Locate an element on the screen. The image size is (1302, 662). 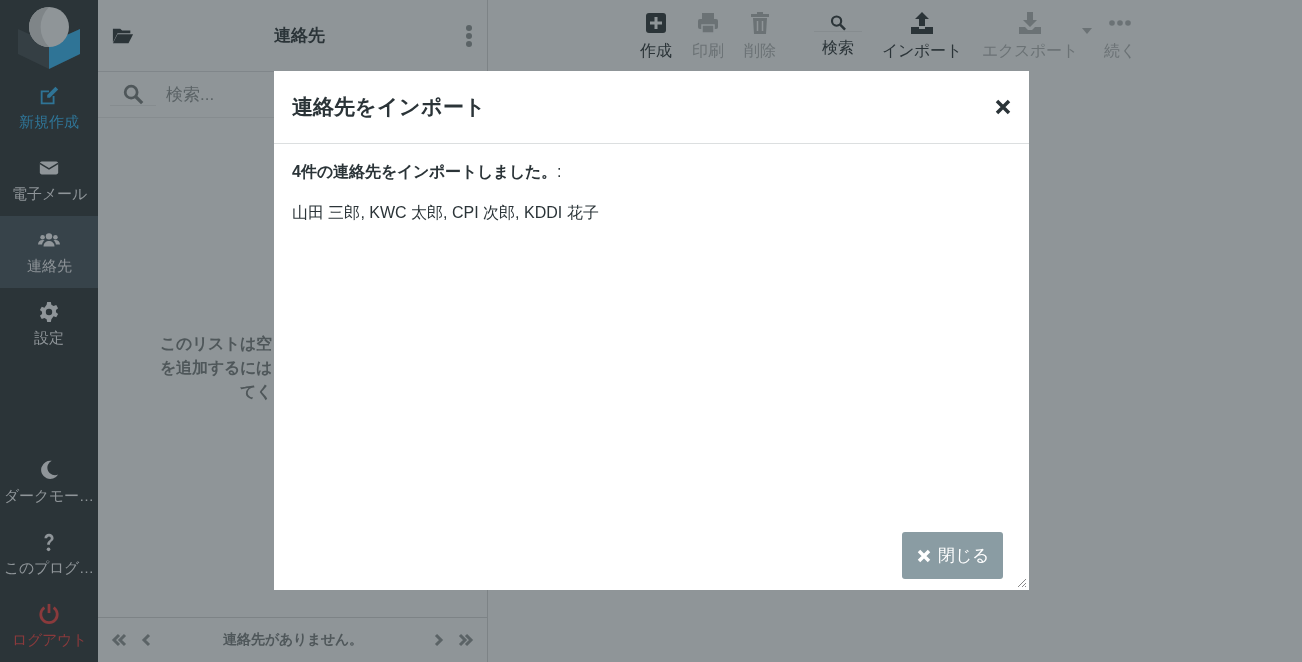
list-status: 連絡先がありません。 is located at coordinates (292, 640).